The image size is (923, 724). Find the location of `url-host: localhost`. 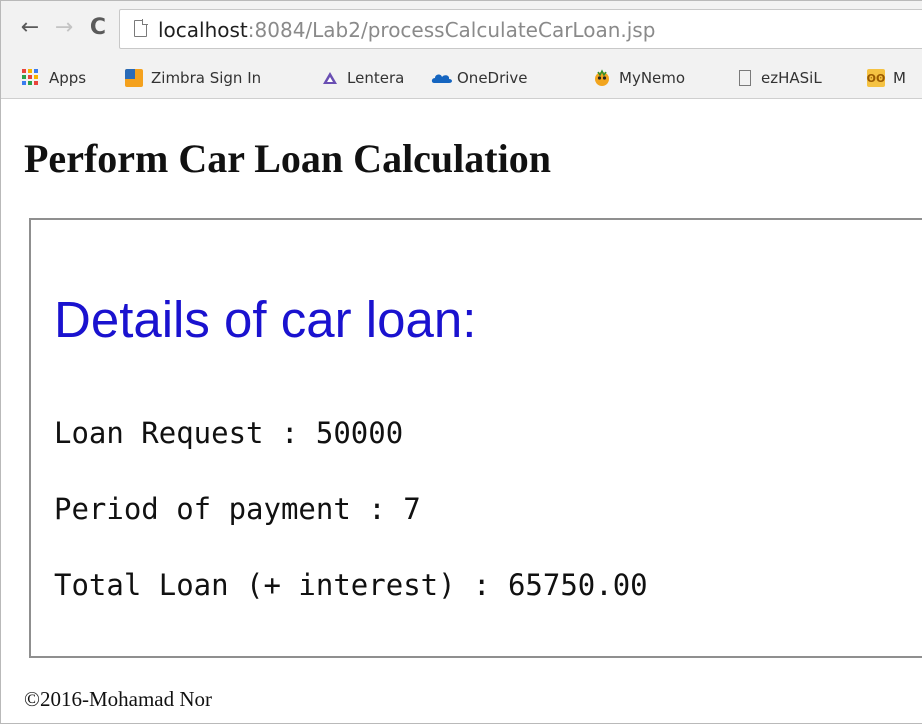

url-host: localhost is located at coordinates (203, 30).